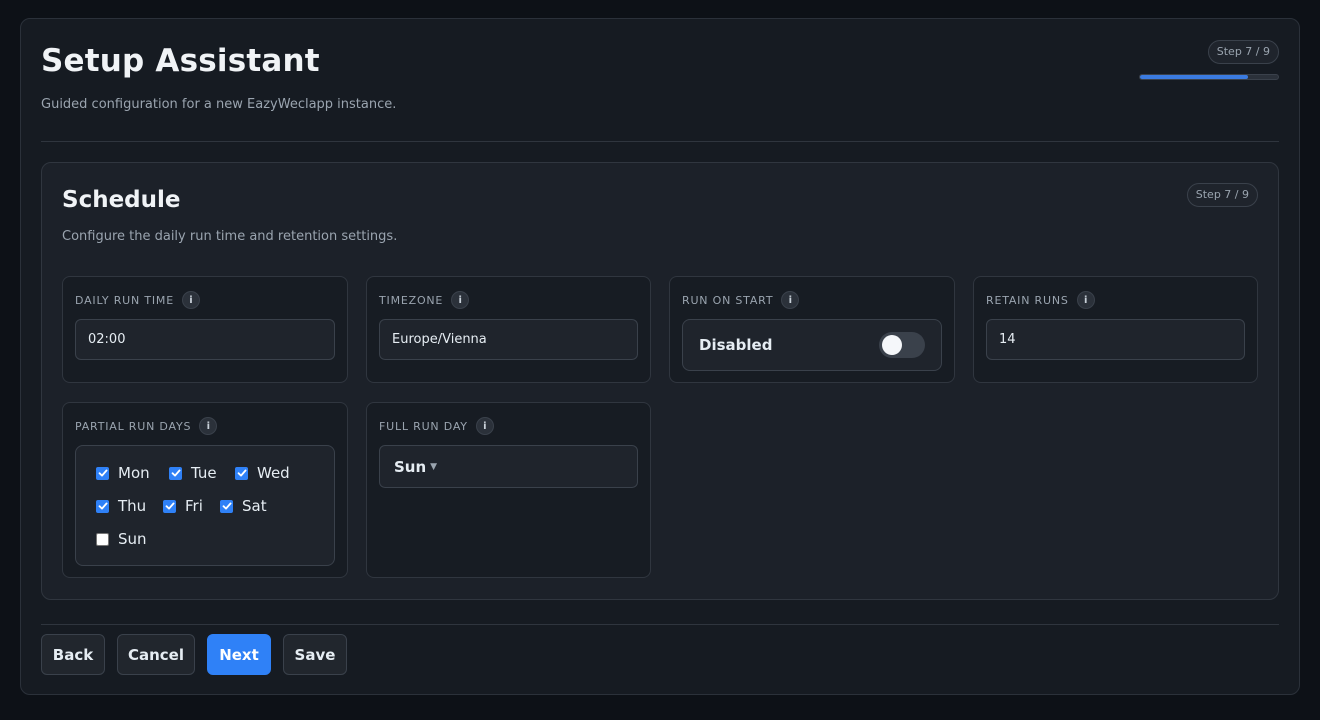 This screenshot has height=720, width=1320. I want to click on day-label: Sun, so click(132, 539).